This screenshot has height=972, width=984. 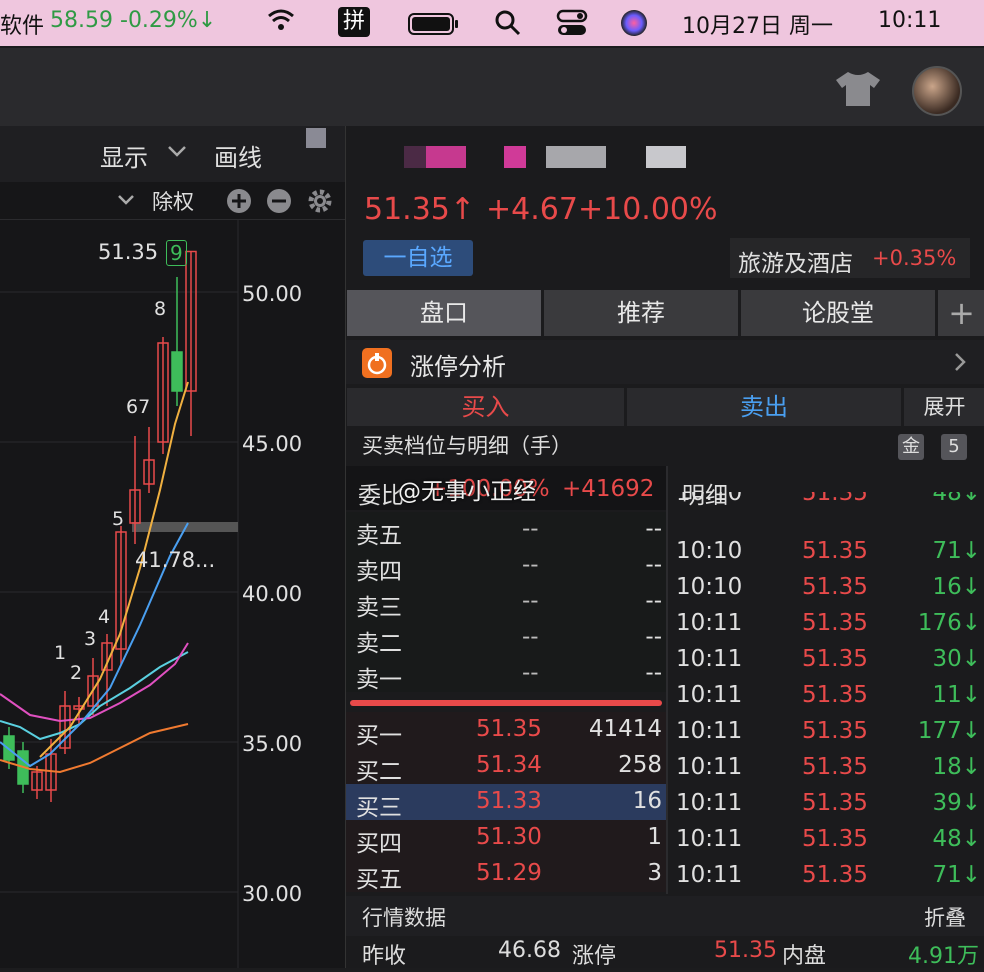 What do you see at coordinates (508, 26) in the screenshot?
I see `search-icon` at bounding box center [508, 26].